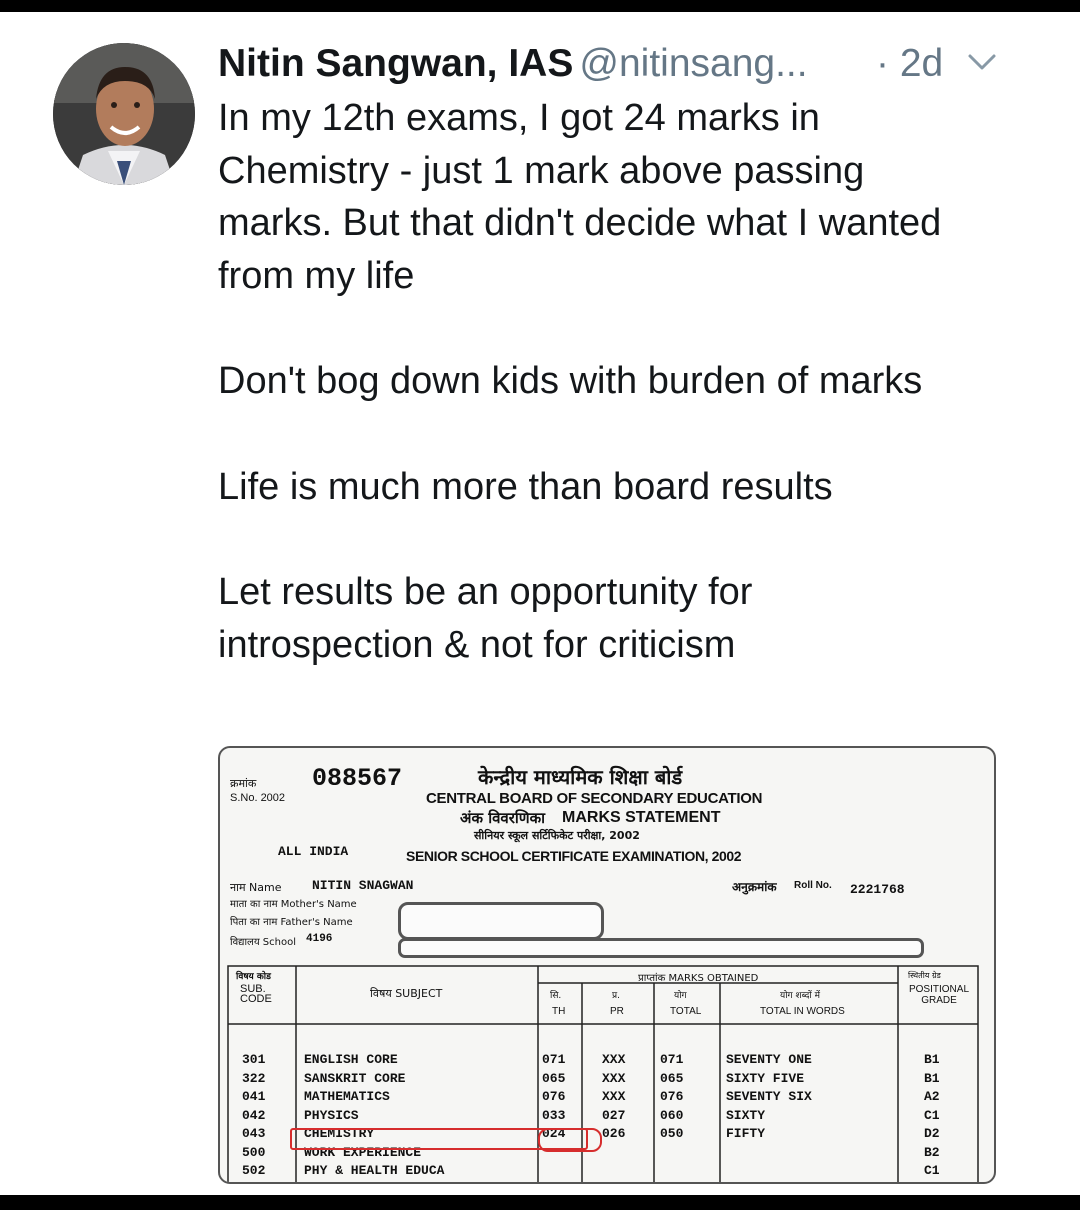 The image size is (1080, 1210). What do you see at coordinates (254, 1078) in the screenshot?
I see `row-code: 322` at bounding box center [254, 1078].